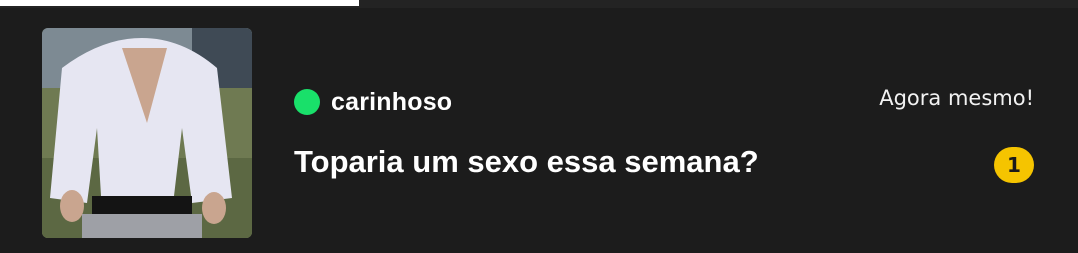 Image resolution: width=1078 pixels, height=253 pixels. I want to click on online-status-icon, so click(307, 102).